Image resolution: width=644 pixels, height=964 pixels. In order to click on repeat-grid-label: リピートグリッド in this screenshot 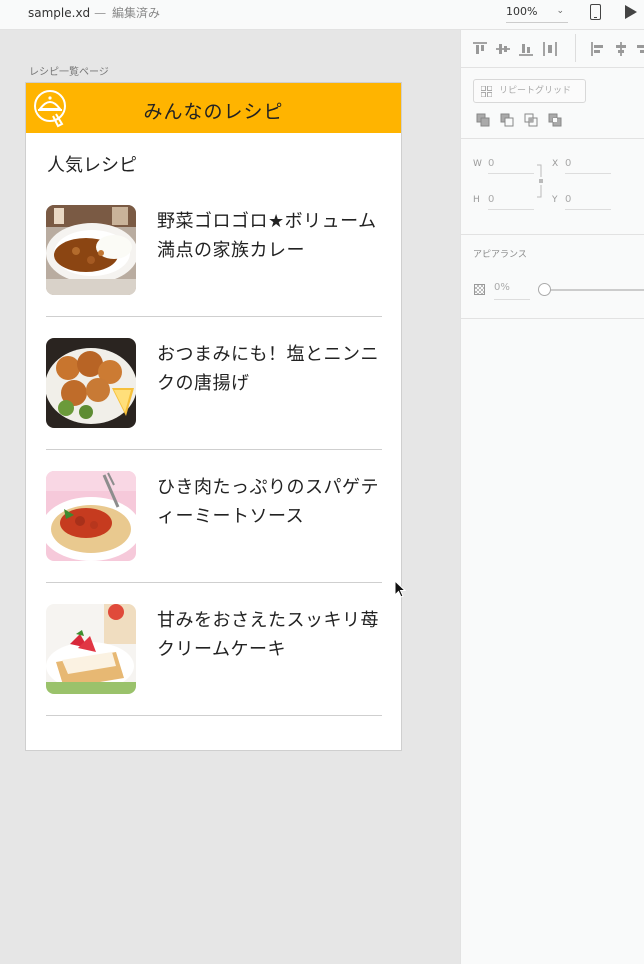, I will do `click(535, 91)`.